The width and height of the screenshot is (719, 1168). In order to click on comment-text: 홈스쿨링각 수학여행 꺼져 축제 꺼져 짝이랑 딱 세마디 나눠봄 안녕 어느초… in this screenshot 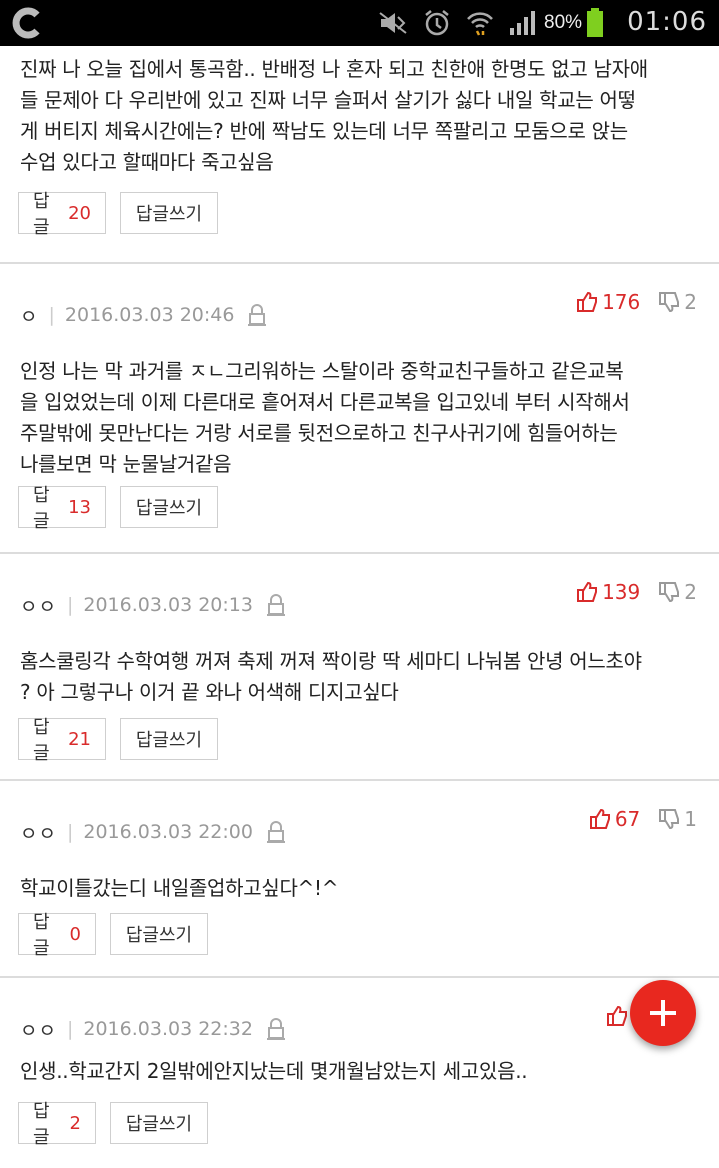, I will do `click(331, 676)`.